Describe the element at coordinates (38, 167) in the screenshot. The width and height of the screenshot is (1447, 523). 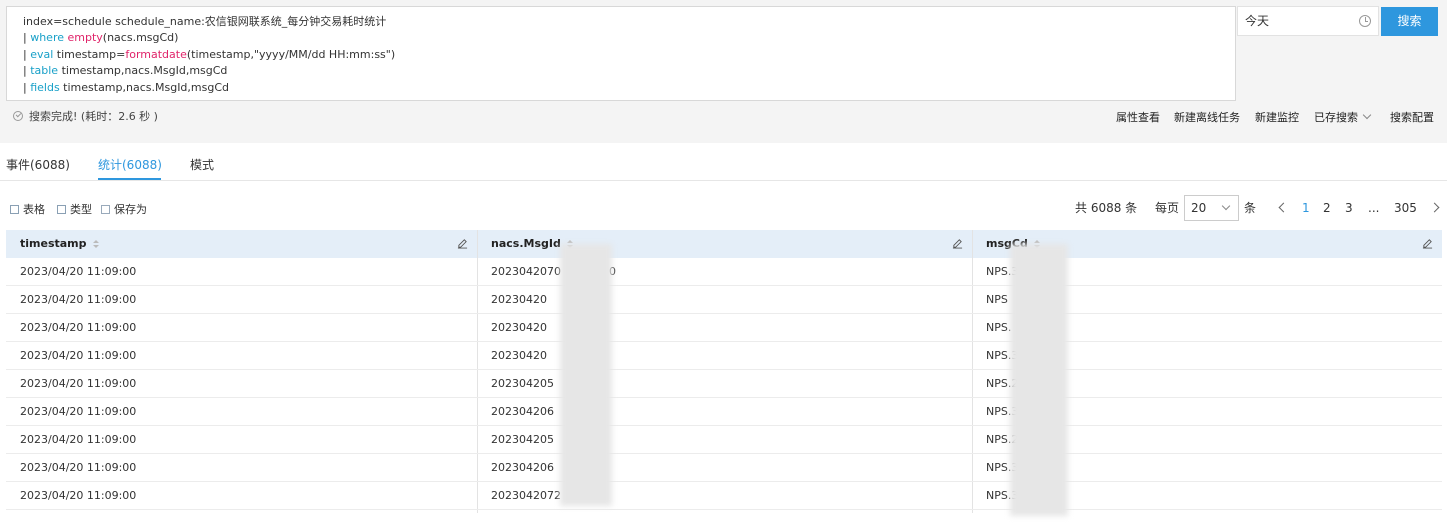
I see `tab-events: 事件(6088)` at that location.